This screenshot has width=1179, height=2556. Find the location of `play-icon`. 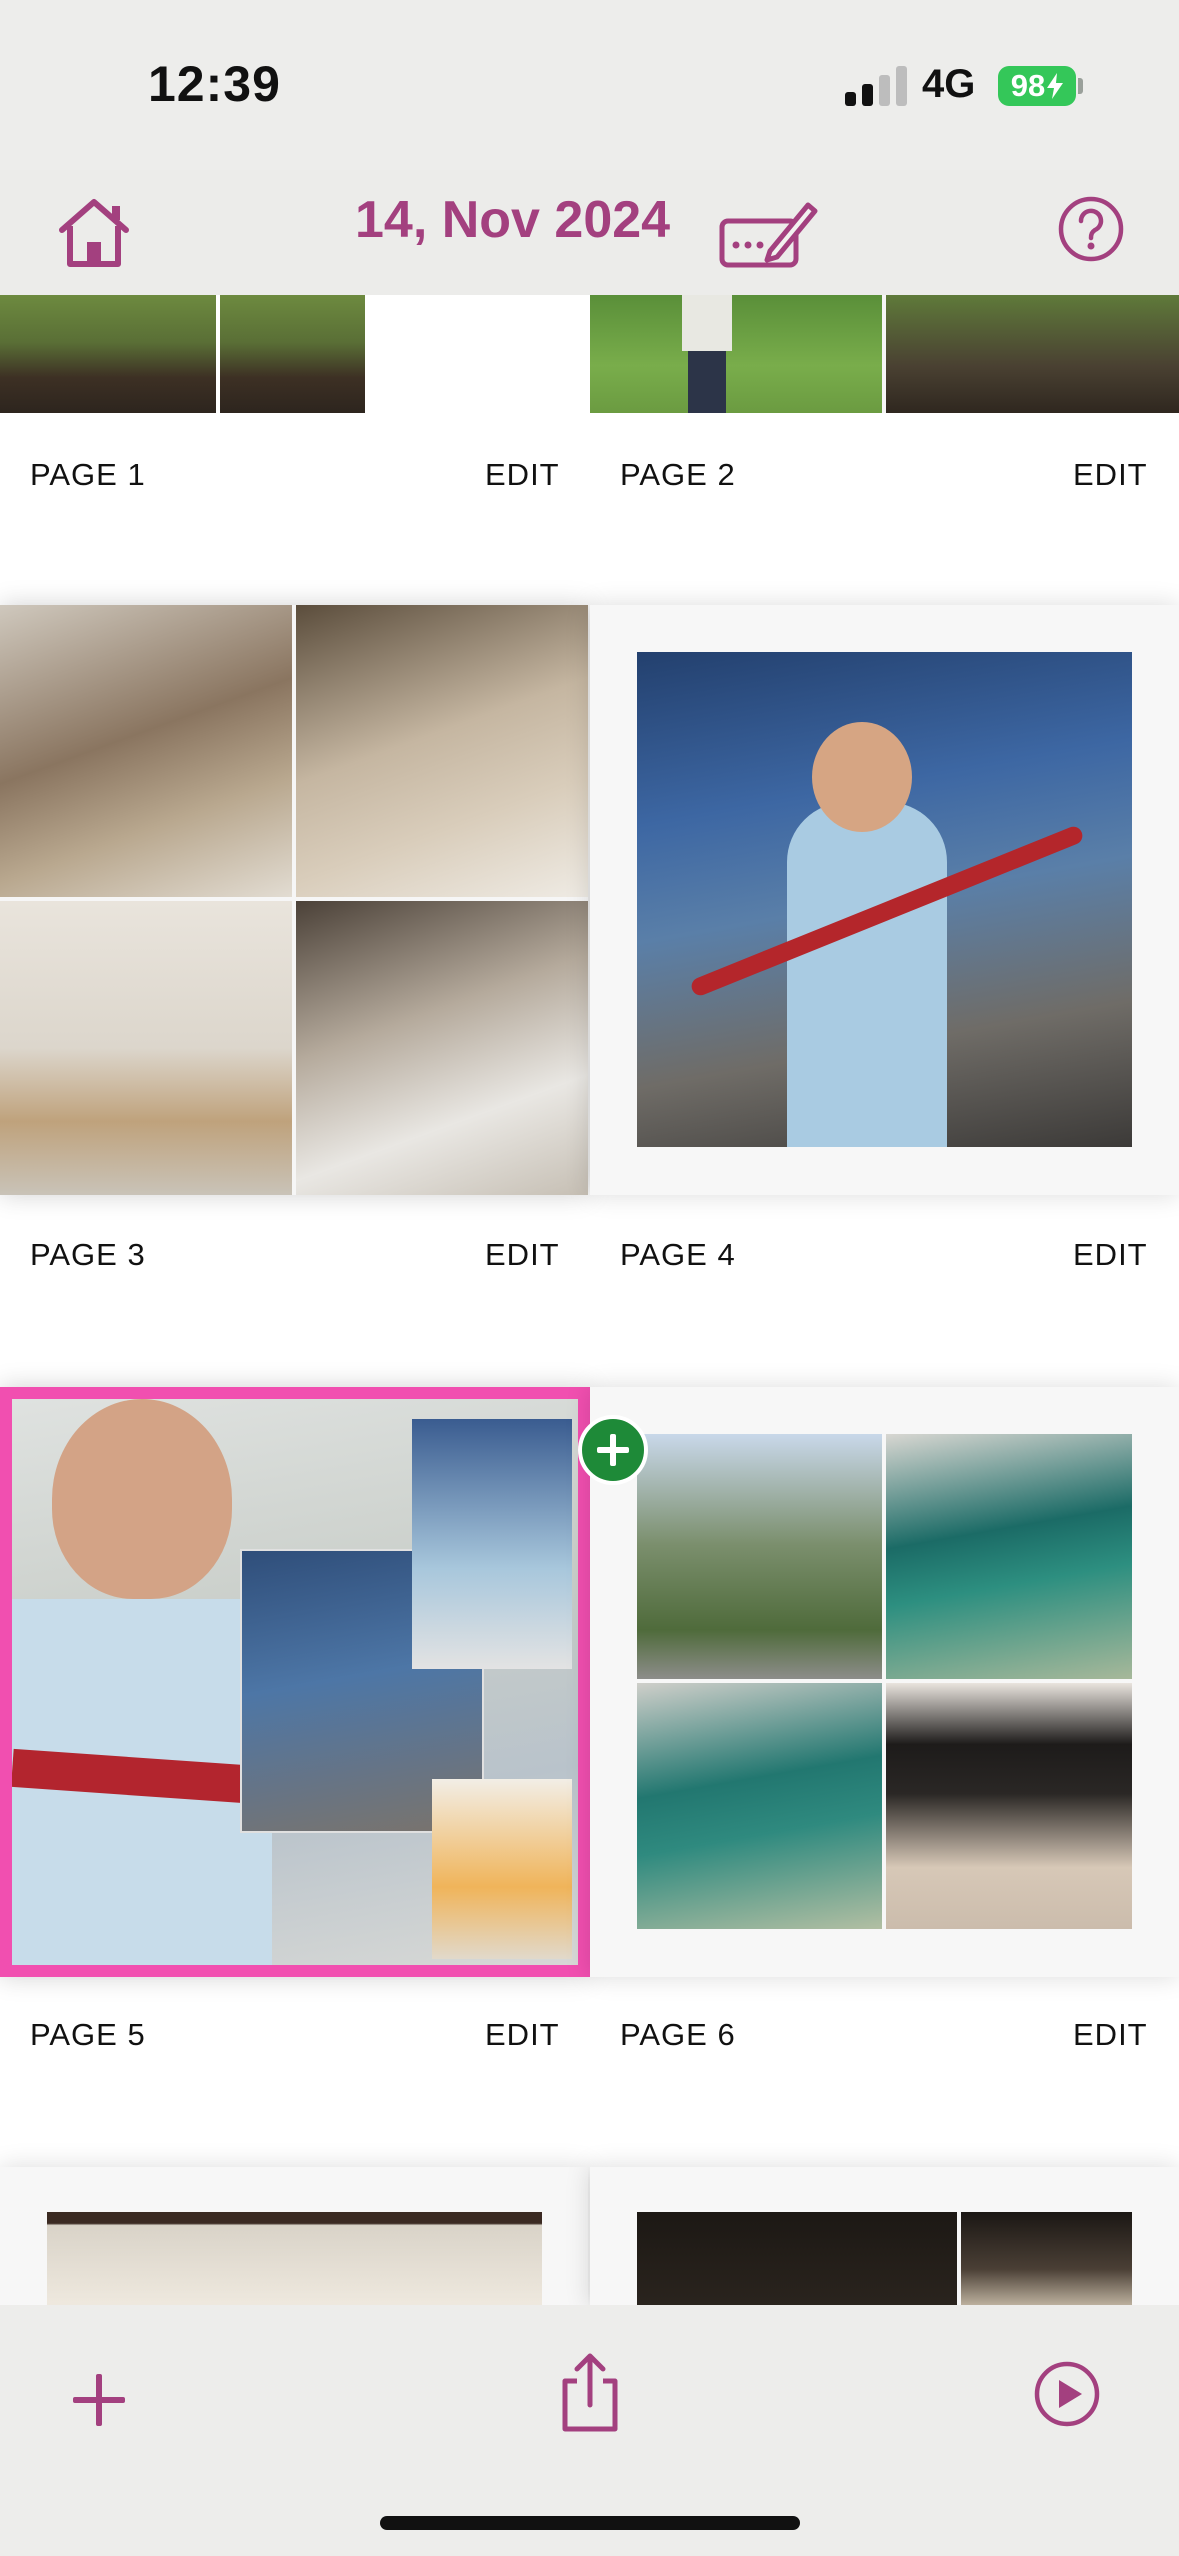

play-icon is located at coordinates (1067, 2394).